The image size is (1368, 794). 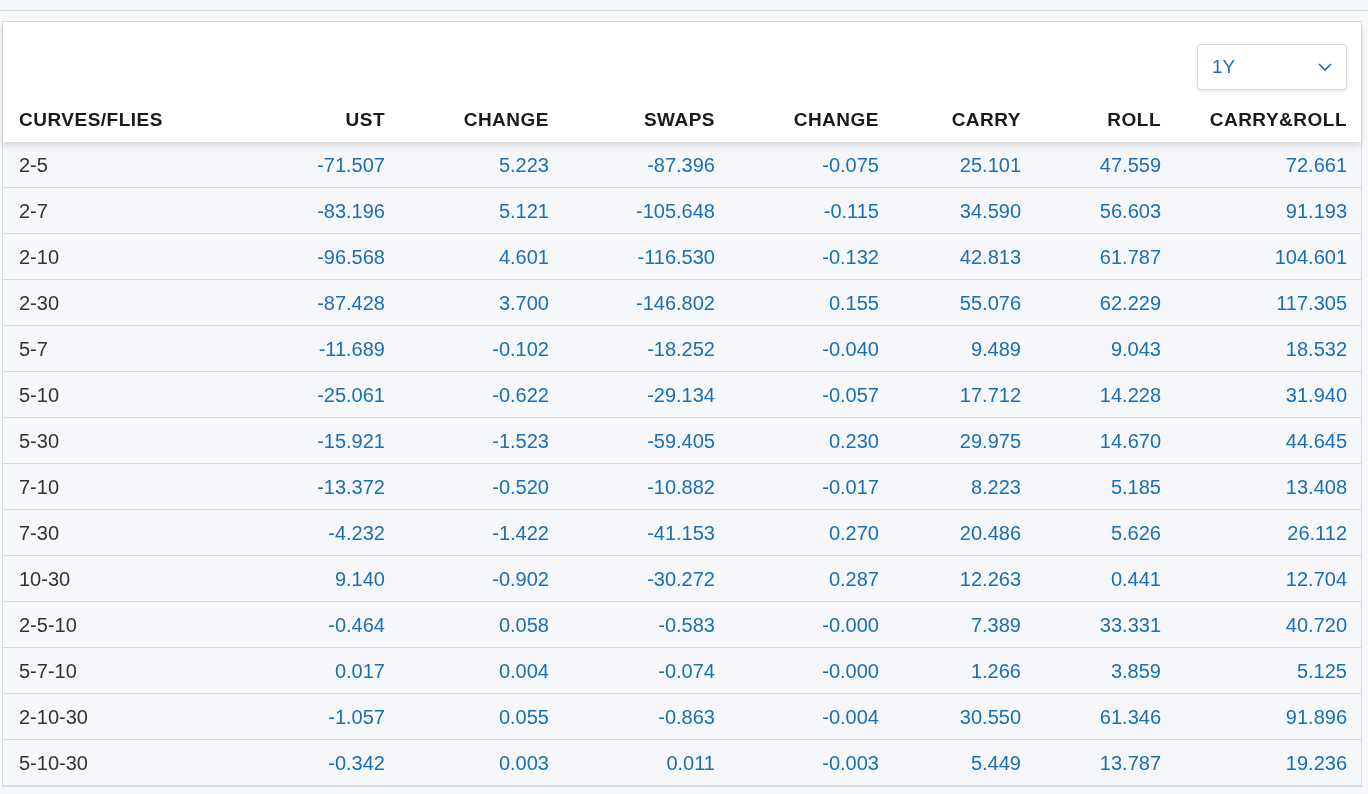 I want to click on table-cell-text: -0.017, so click(x=850, y=487).